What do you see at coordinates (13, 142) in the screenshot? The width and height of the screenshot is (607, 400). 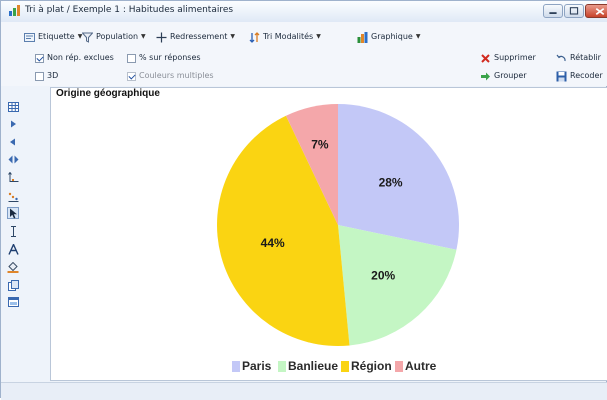 I see `arrow-left-icon` at bounding box center [13, 142].